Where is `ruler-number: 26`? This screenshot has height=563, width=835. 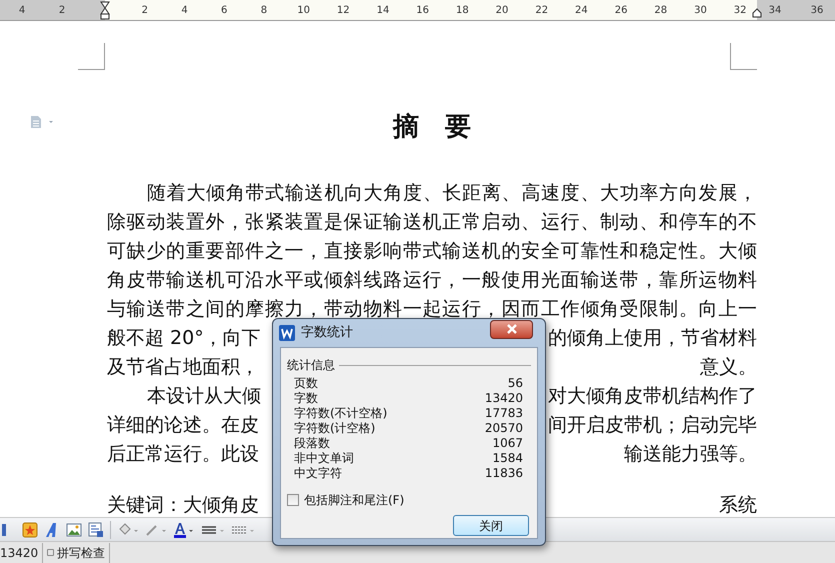
ruler-number: 26 is located at coordinates (621, 11).